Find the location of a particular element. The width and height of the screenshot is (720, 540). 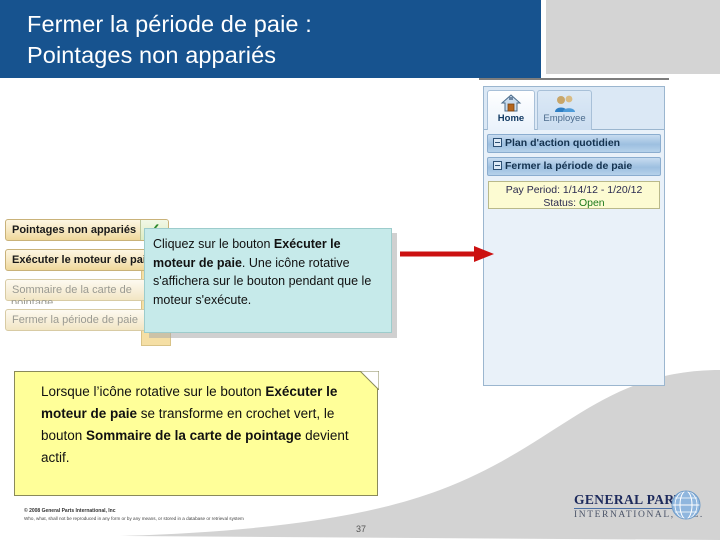

copyright-line: © 2008 General Parts International, Inc is located at coordinates (70, 511).